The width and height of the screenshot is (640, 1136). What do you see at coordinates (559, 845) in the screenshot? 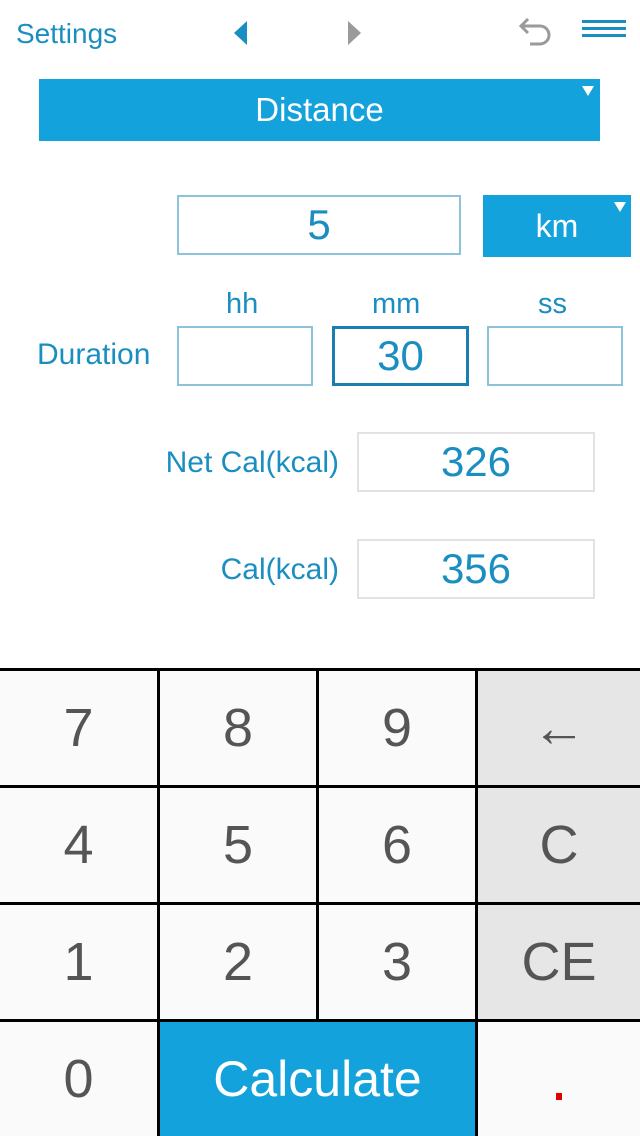
I see `clear-key: C` at bounding box center [559, 845].